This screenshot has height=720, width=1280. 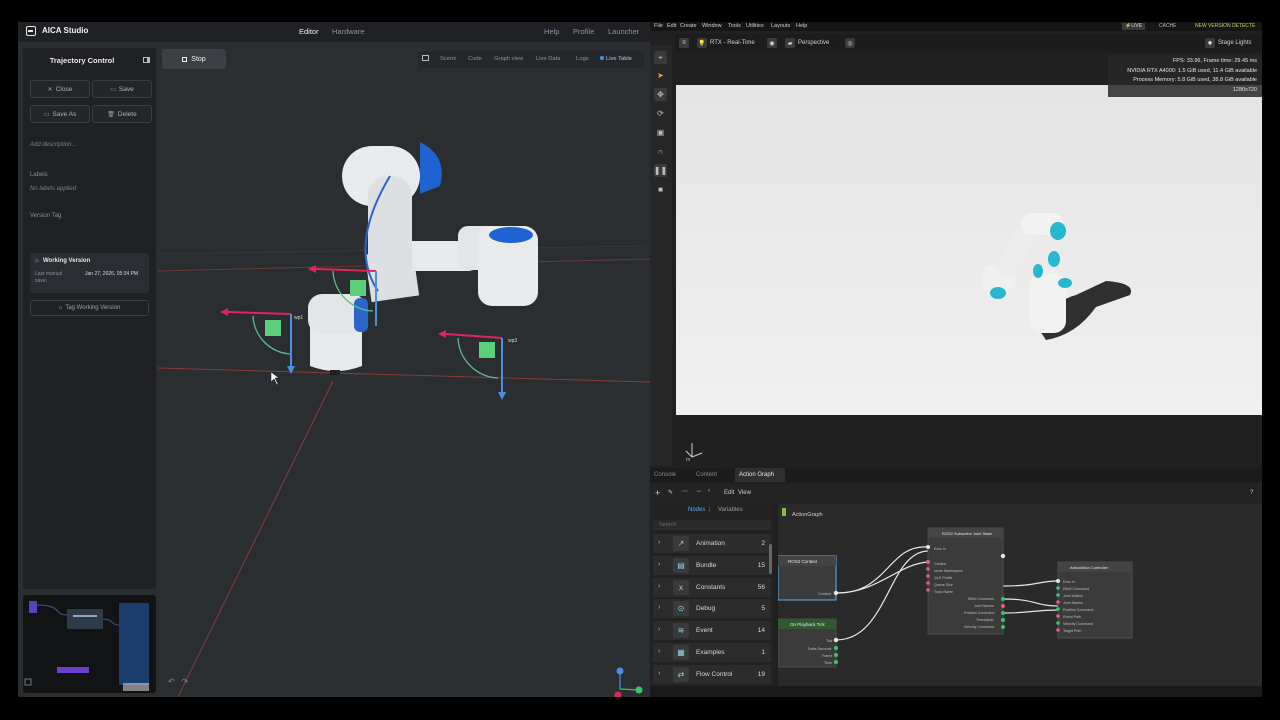 What do you see at coordinates (194, 59) in the screenshot?
I see `stop-button: Stop` at bounding box center [194, 59].